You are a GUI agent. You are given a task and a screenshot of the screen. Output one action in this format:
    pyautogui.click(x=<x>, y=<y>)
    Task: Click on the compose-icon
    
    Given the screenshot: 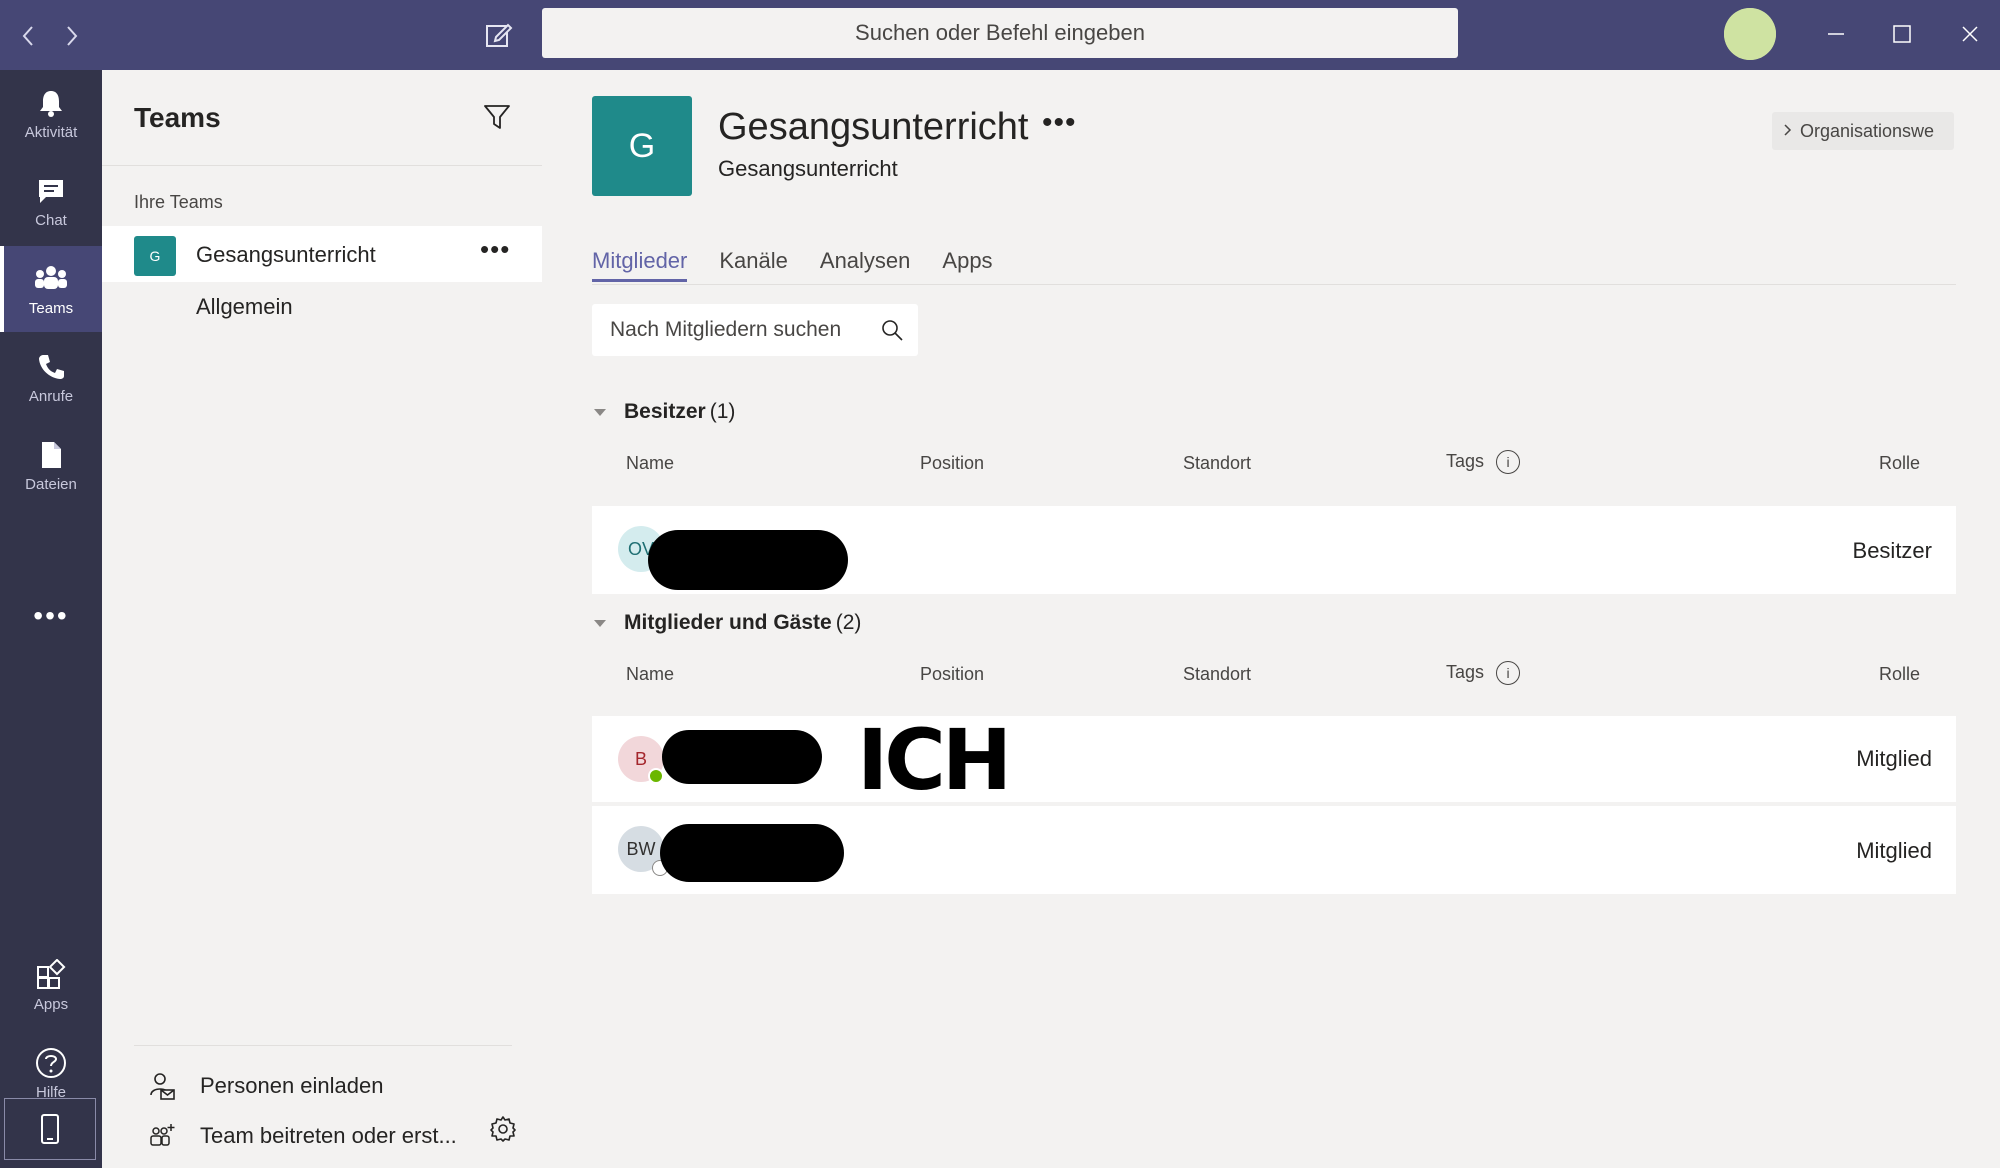 What is the action you would take?
    pyautogui.click(x=498, y=35)
    